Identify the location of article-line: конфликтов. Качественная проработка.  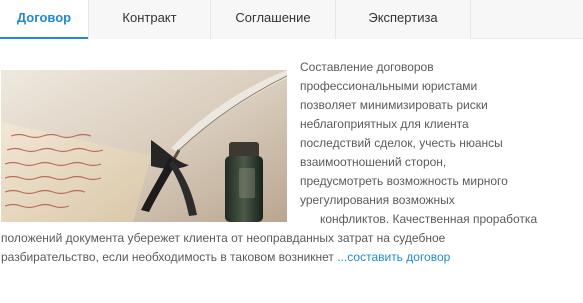
(429, 219).